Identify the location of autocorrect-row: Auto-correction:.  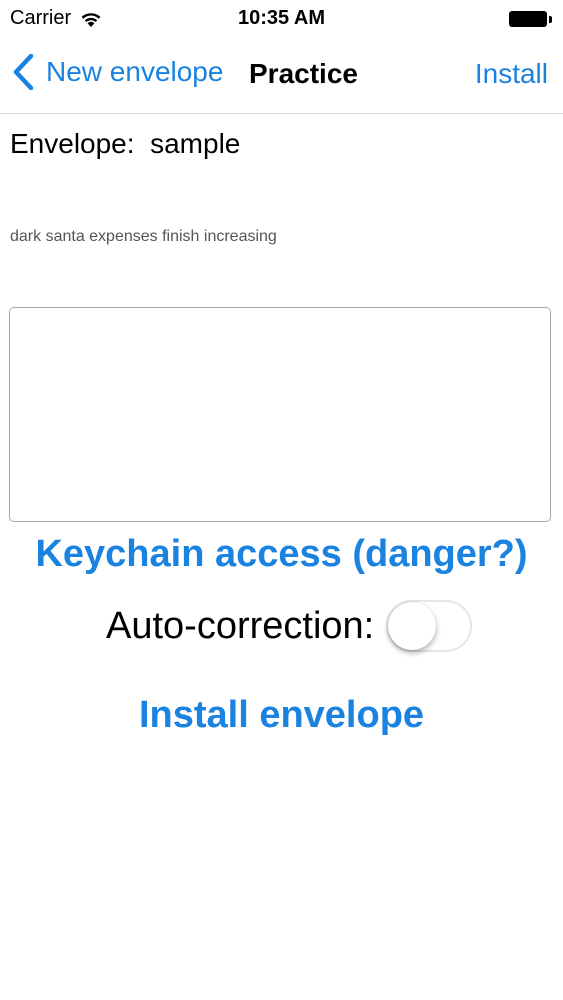
(289, 626).